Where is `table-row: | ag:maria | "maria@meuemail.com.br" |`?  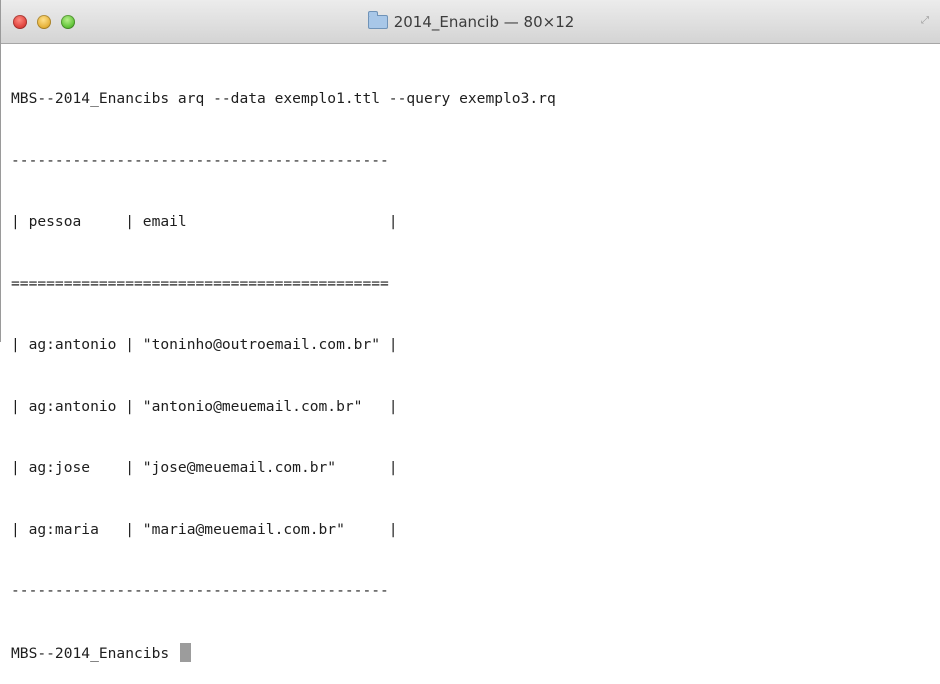 table-row: | ag:maria | "maria@meuemail.com.br" | is located at coordinates (204, 529).